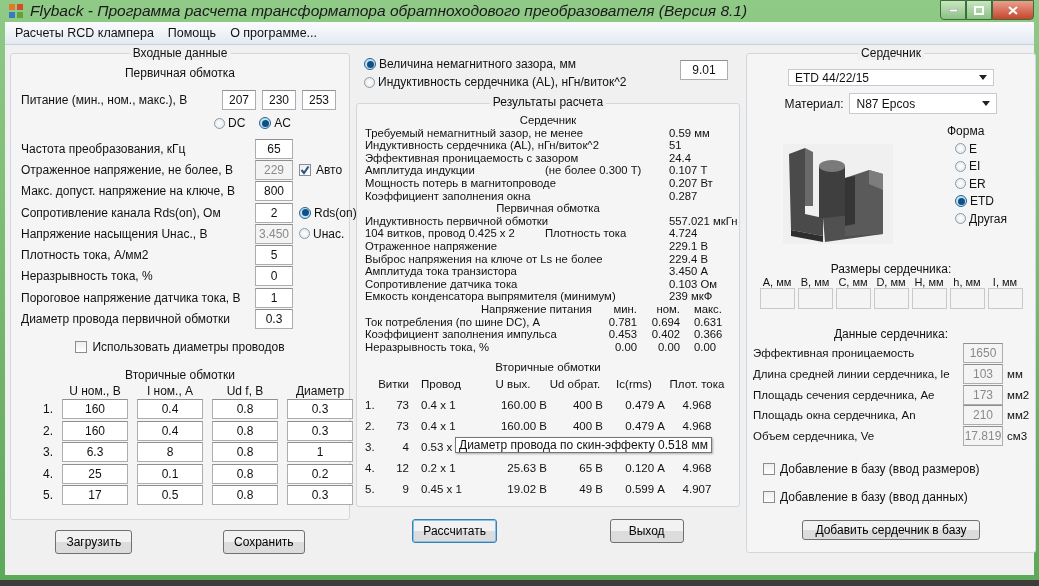 This screenshot has width=1039, height=586. Describe the element at coordinates (865, 497) in the screenshot. I see `checkbox: Добавление в базу (ввод данных)` at that location.